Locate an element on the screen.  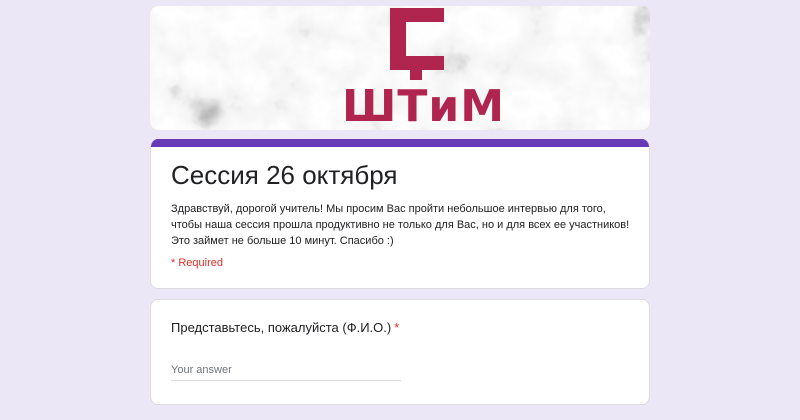
question-label: Представьтесь, пожалуйста (Ф.И.О.) * is located at coordinates (285, 327).